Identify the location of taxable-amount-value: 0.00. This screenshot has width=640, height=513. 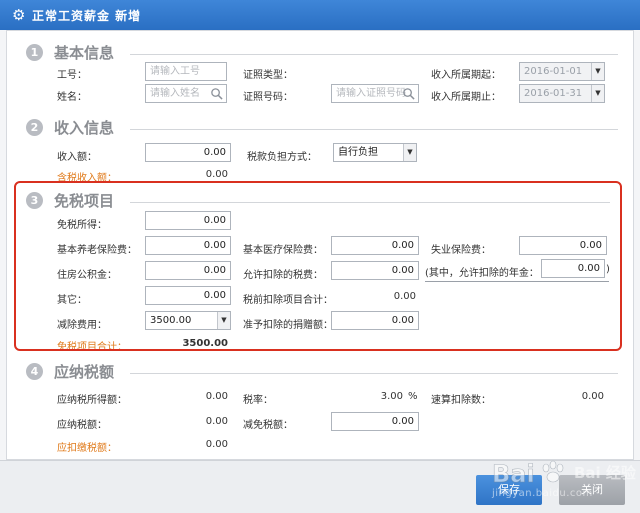
(216, 396).